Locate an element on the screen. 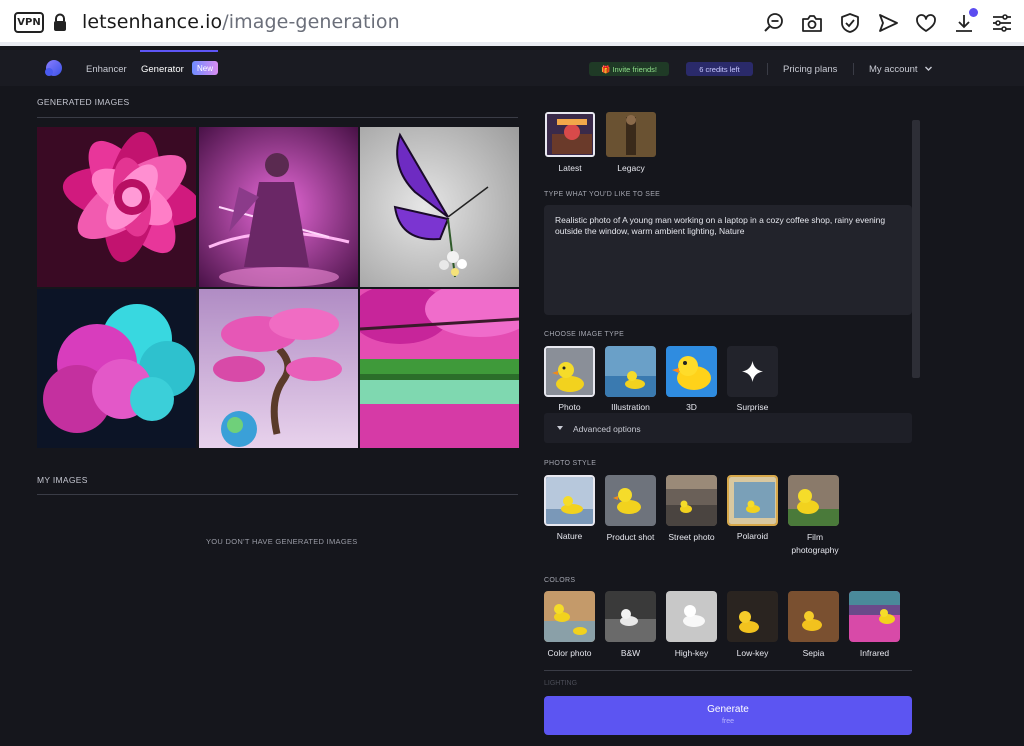 This screenshot has height=746, width=1024. photo-style-product-shot is located at coordinates (630, 500).